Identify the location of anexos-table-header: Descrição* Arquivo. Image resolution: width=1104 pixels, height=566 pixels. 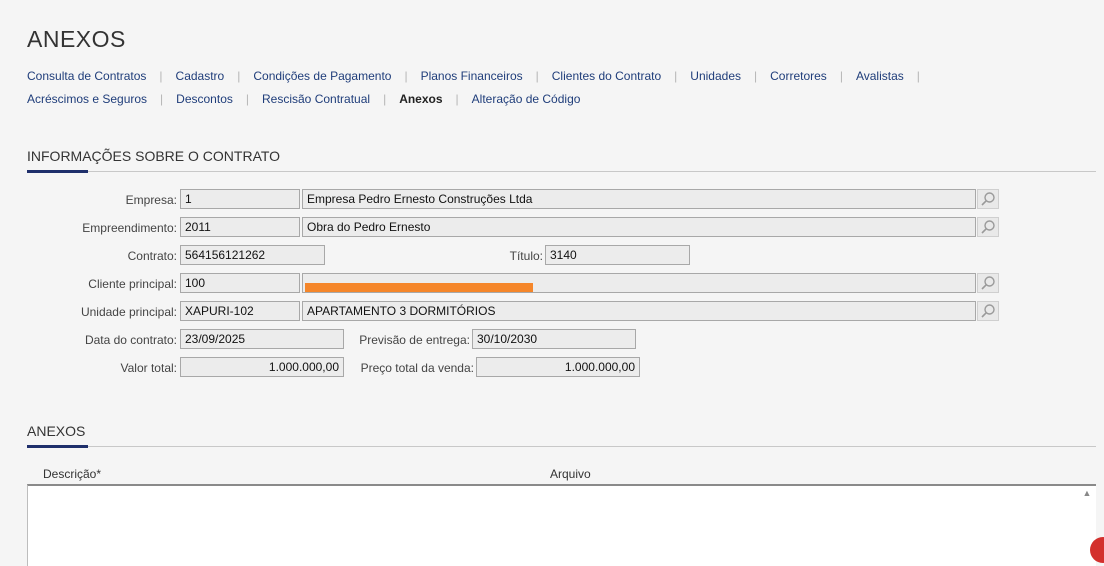
(561, 472).